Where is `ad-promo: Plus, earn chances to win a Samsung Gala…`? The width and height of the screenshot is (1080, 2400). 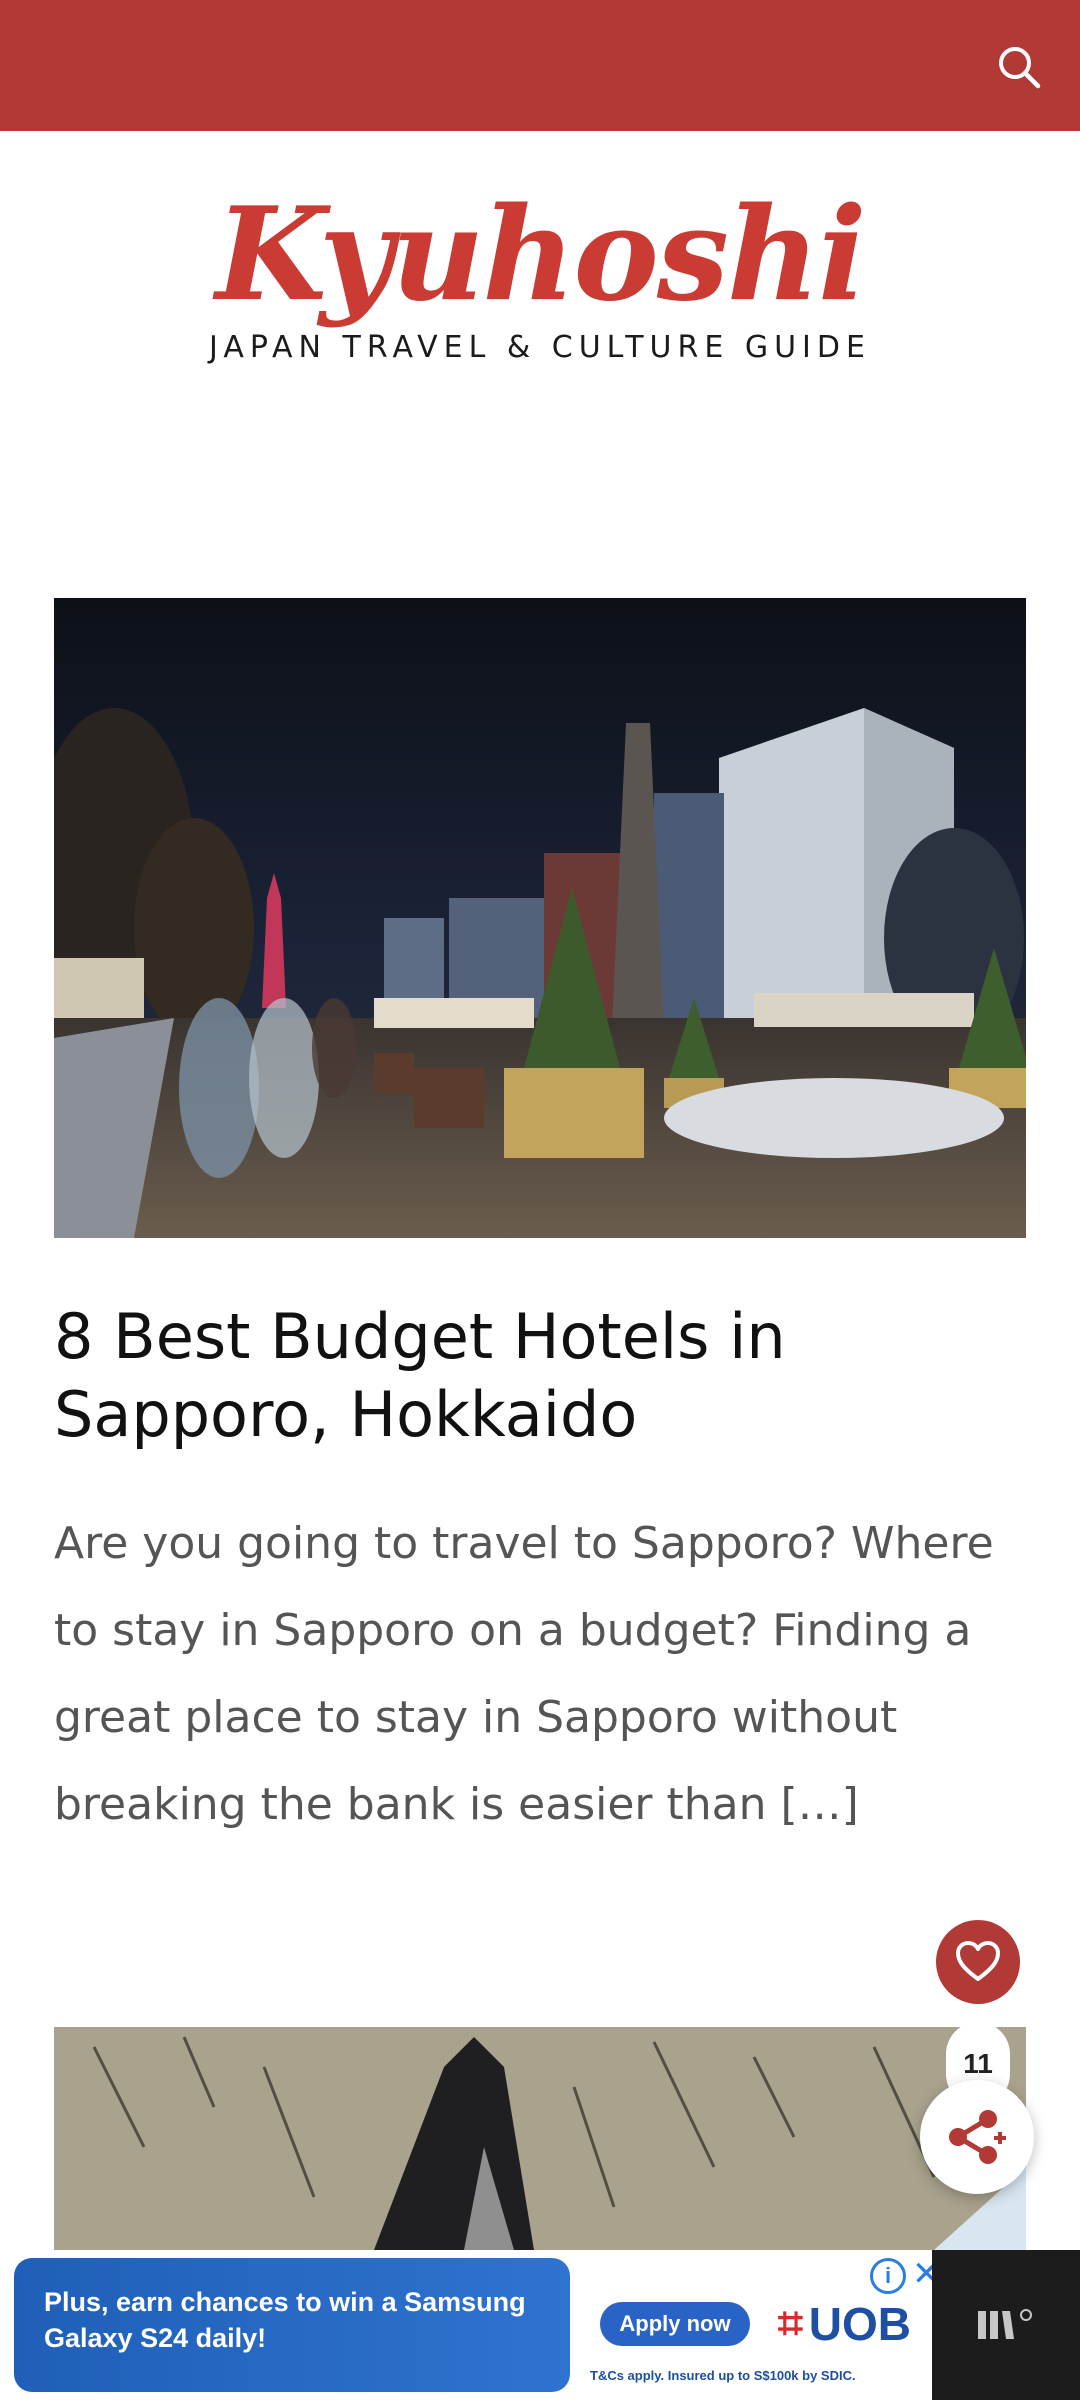 ad-promo: Plus, earn chances to win a Samsung Gala… is located at coordinates (292, 2325).